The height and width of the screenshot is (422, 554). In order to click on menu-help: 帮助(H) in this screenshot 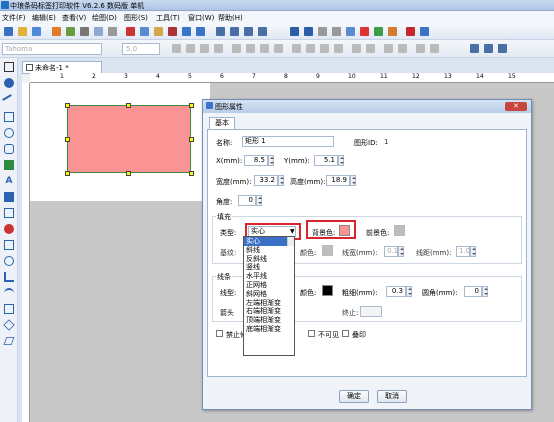, I will do `click(230, 18)`.